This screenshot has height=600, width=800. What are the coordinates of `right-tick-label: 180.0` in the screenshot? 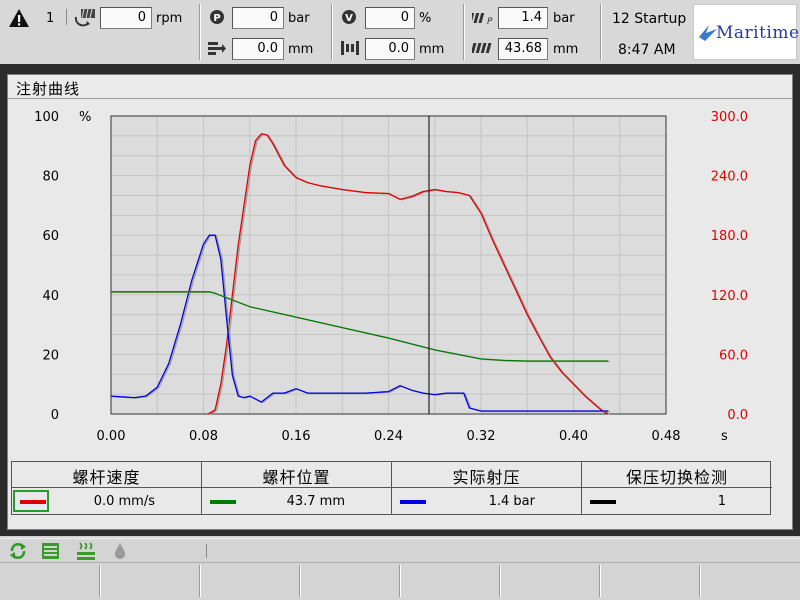 It's located at (729, 236).